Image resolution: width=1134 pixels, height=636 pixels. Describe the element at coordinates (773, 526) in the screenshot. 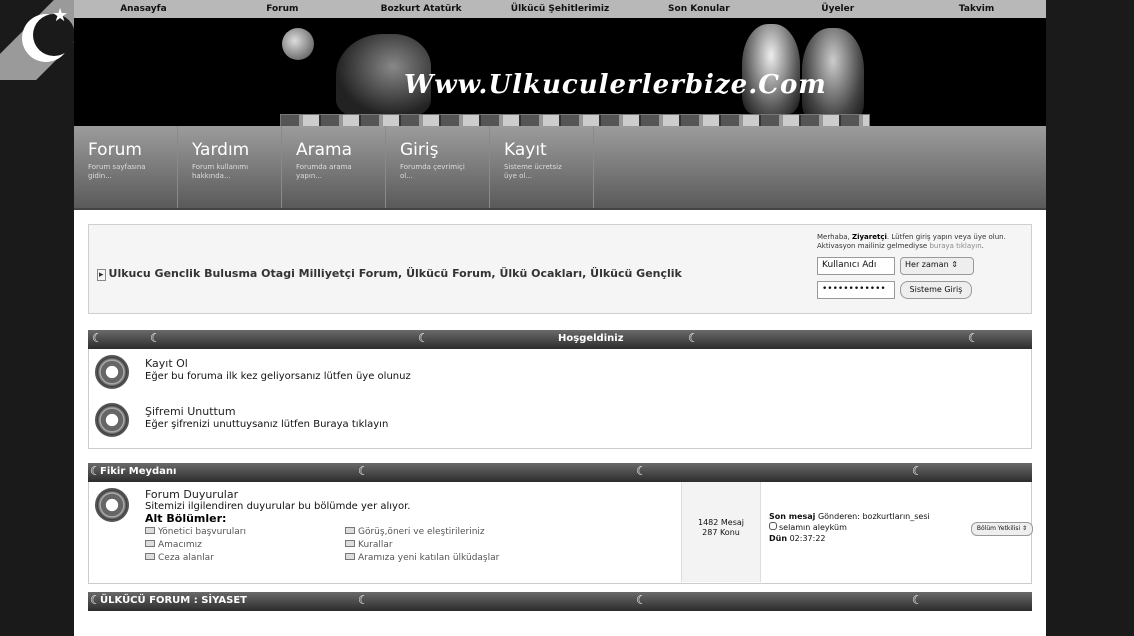

I see `chat-bubble-icon` at that location.